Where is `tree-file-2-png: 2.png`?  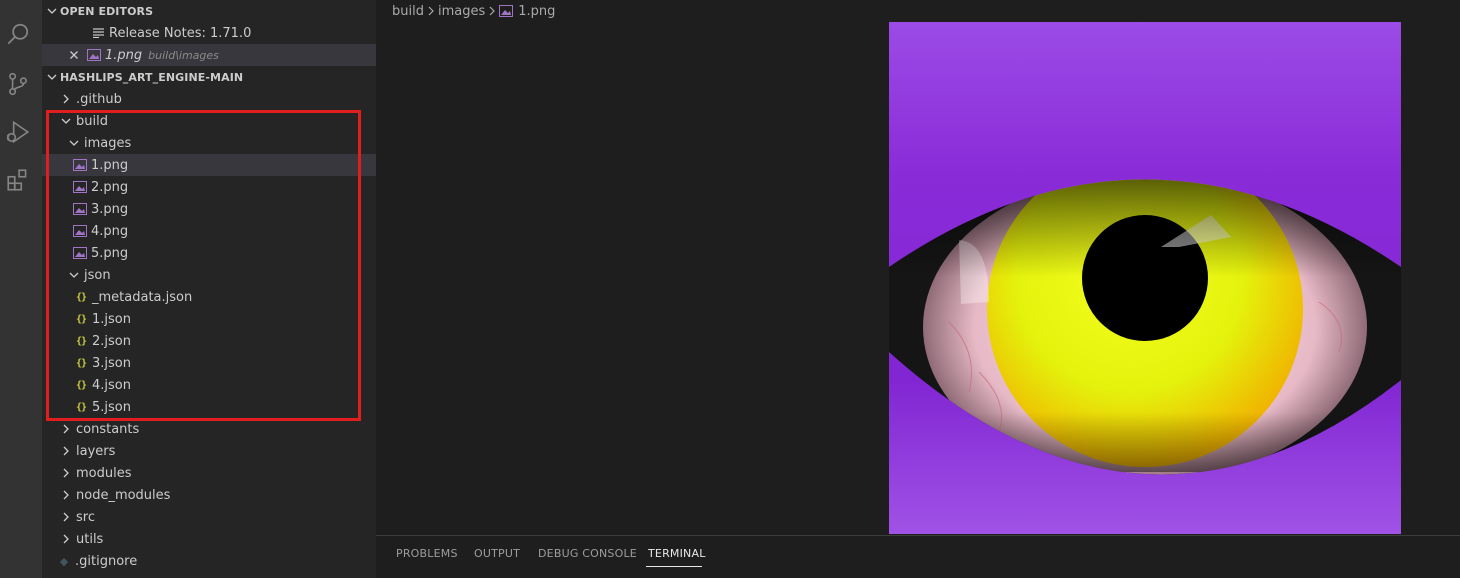 tree-file-2-png: 2.png is located at coordinates (209, 187).